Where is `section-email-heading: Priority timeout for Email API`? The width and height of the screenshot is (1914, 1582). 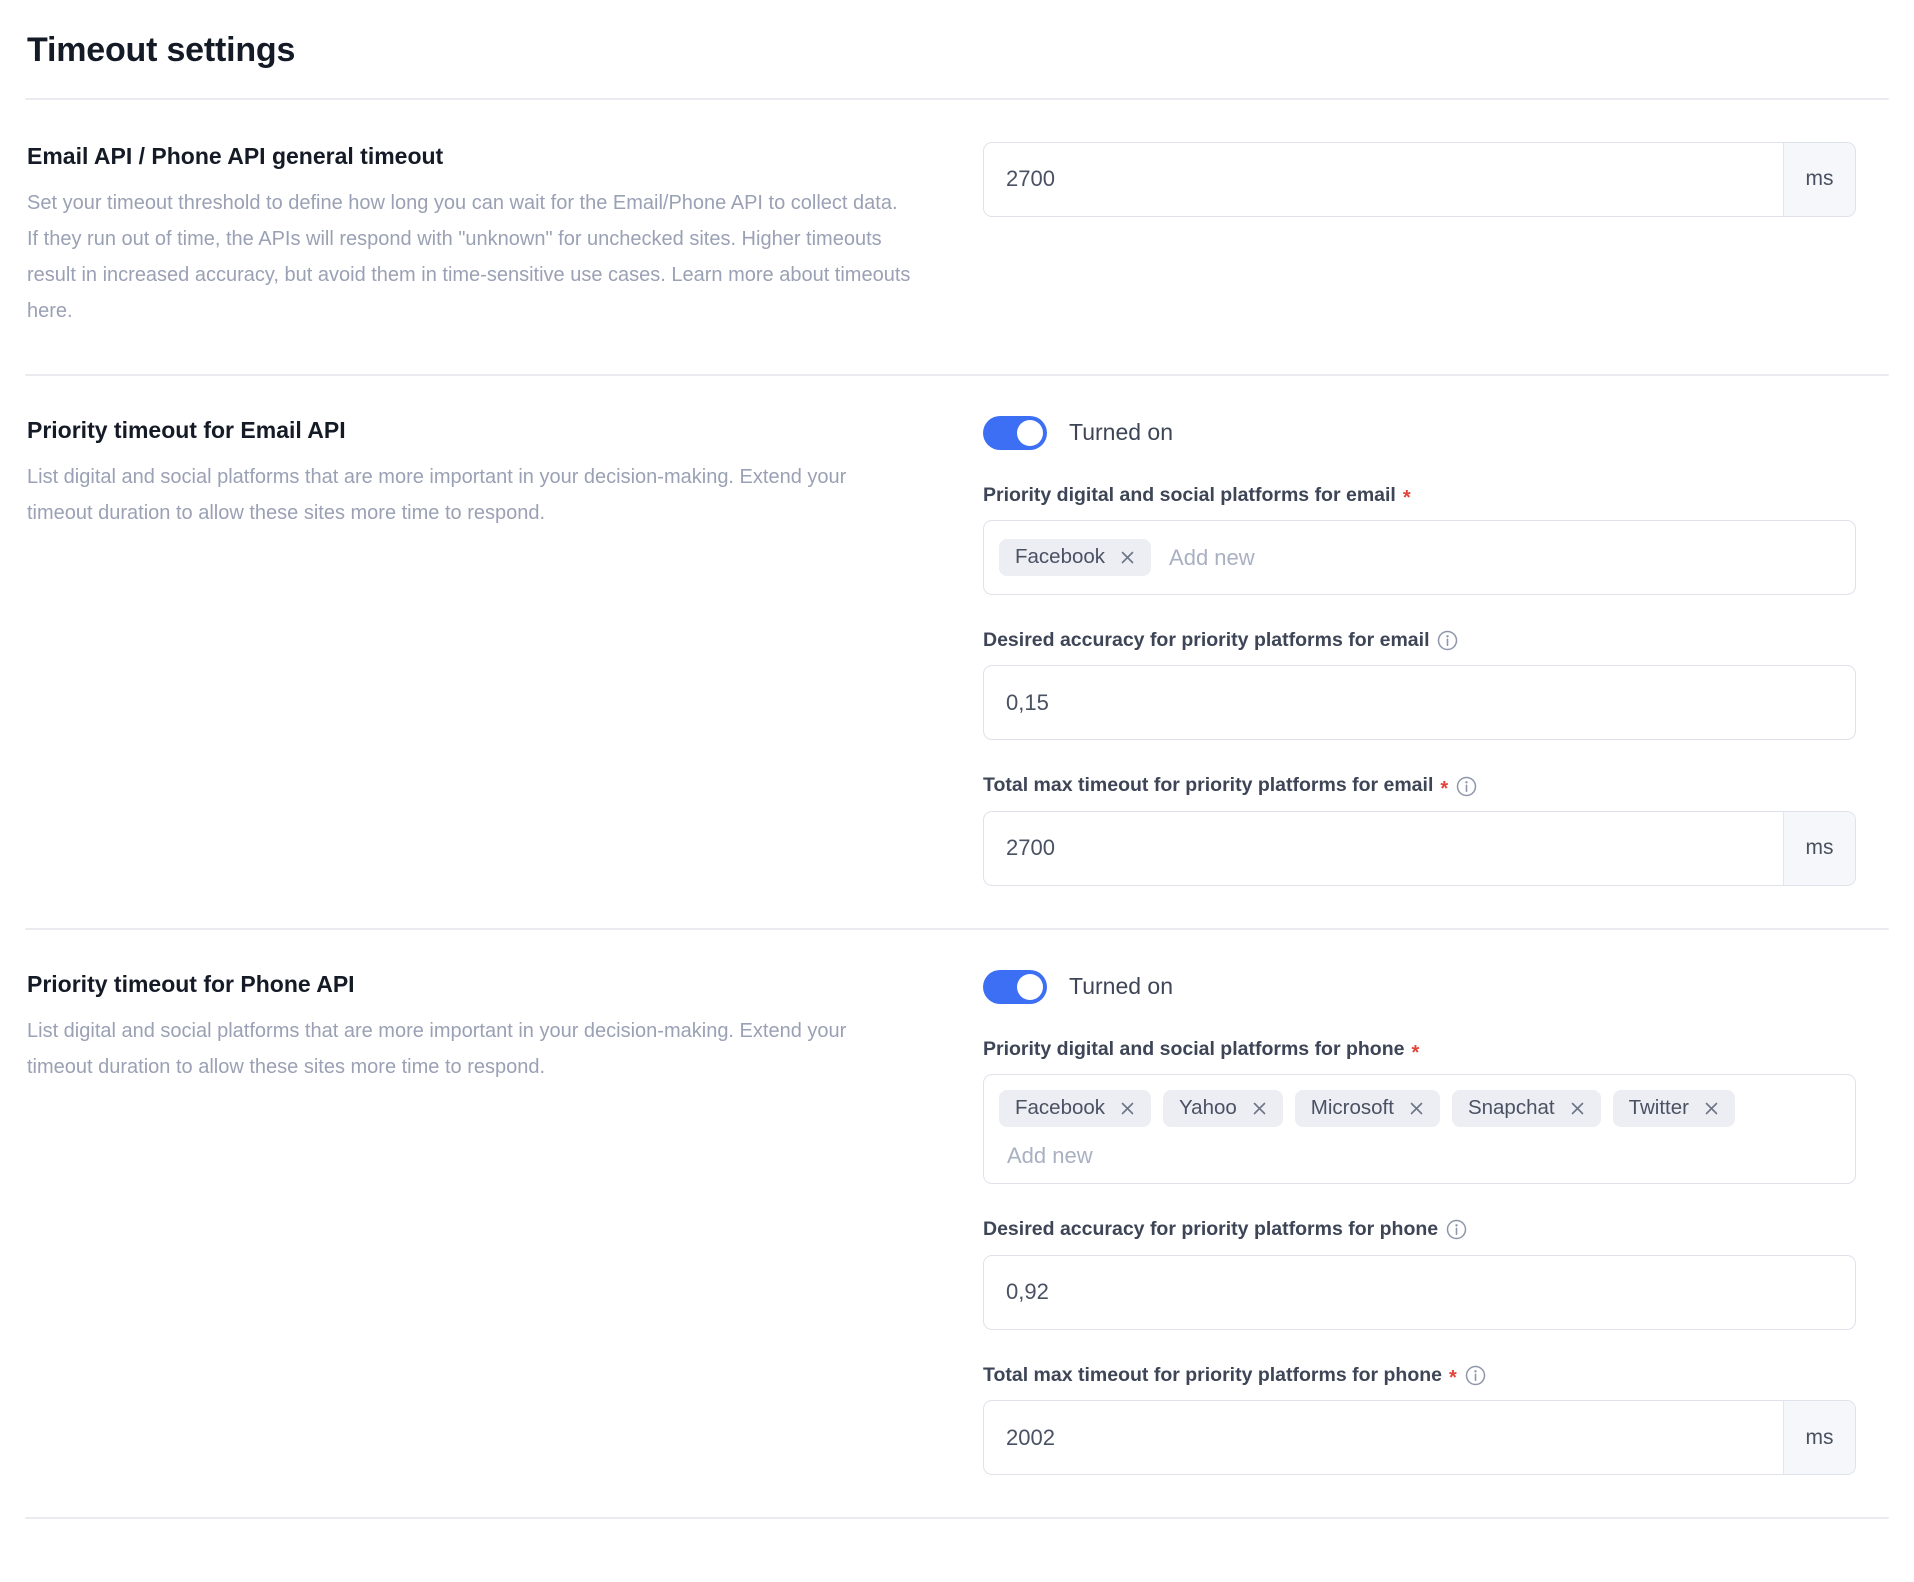 section-email-heading: Priority timeout for Email API is located at coordinates (186, 429).